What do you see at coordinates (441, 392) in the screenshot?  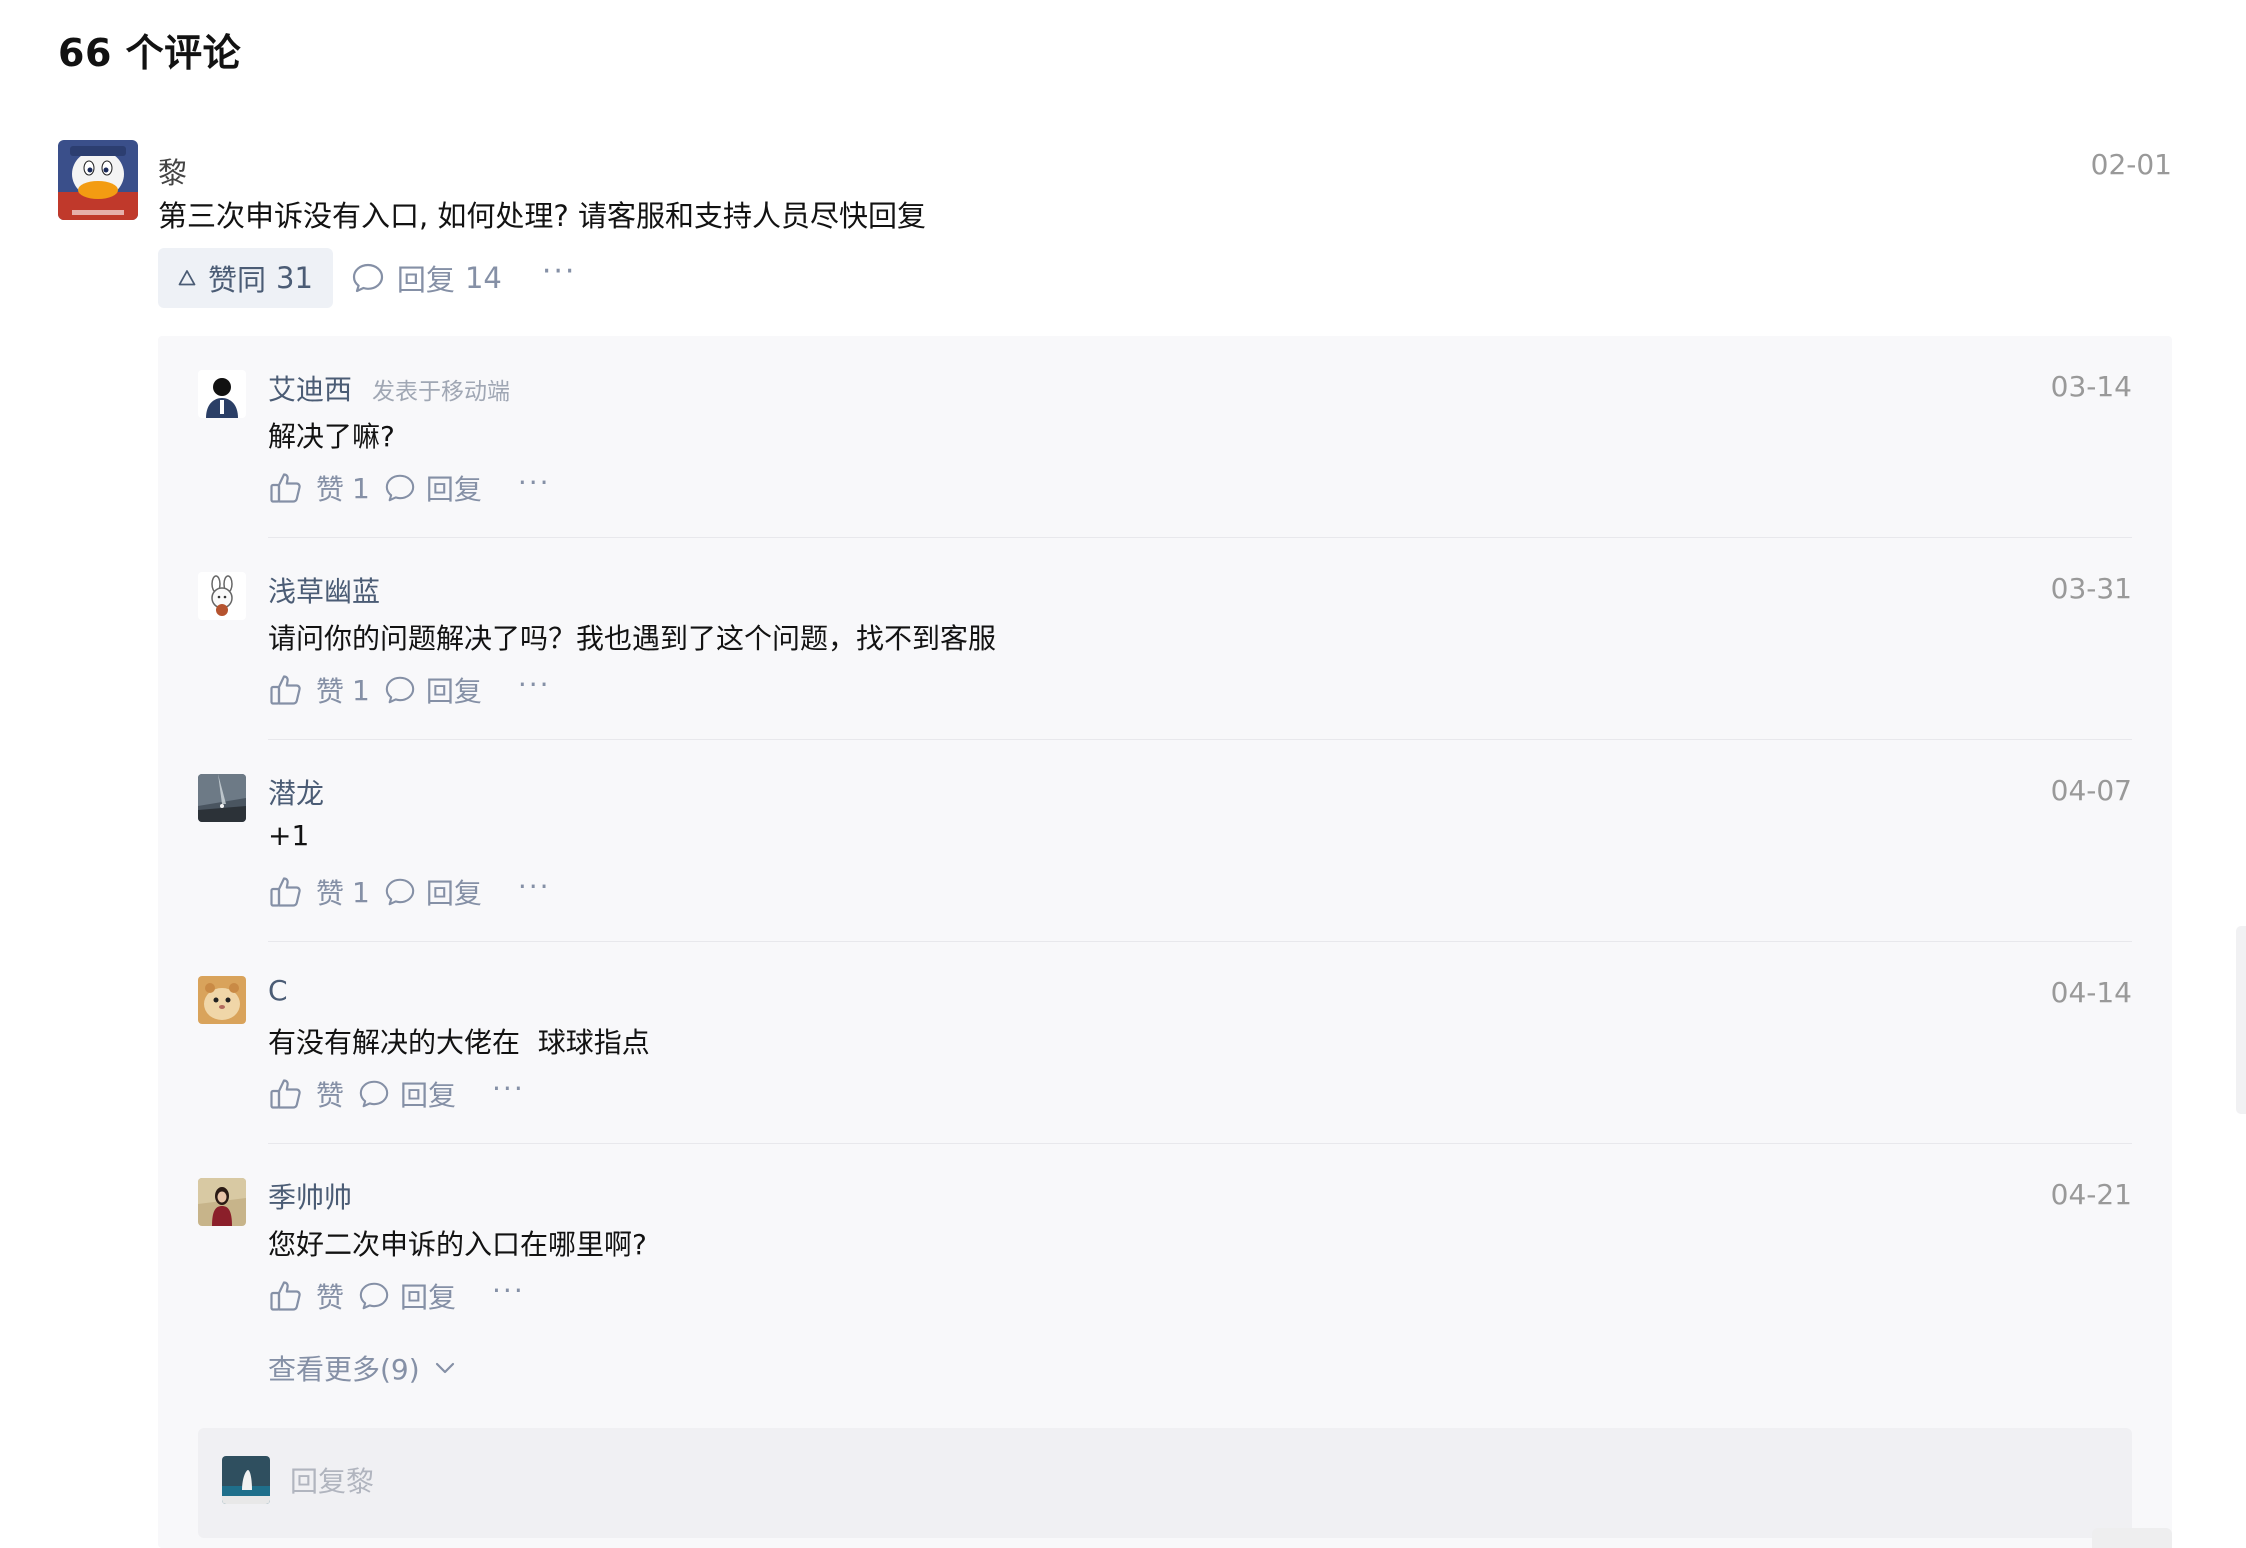 I see `posted-from-mobile-label: 发表于移动端` at bounding box center [441, 392].